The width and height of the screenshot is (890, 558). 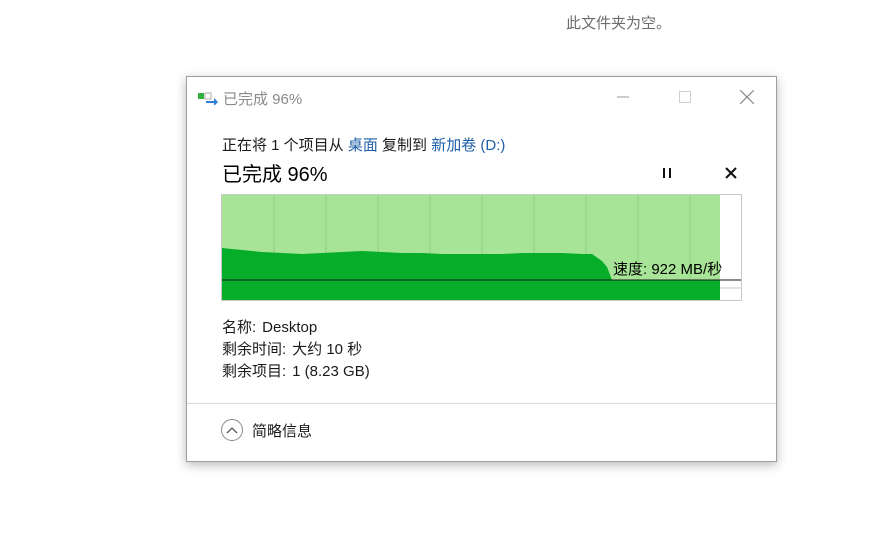 What do you see at coordinates (619, 23) in the screenshot?
I see `empty-folder-message: 此文件夹为空。` at bounding box center [619, 23].